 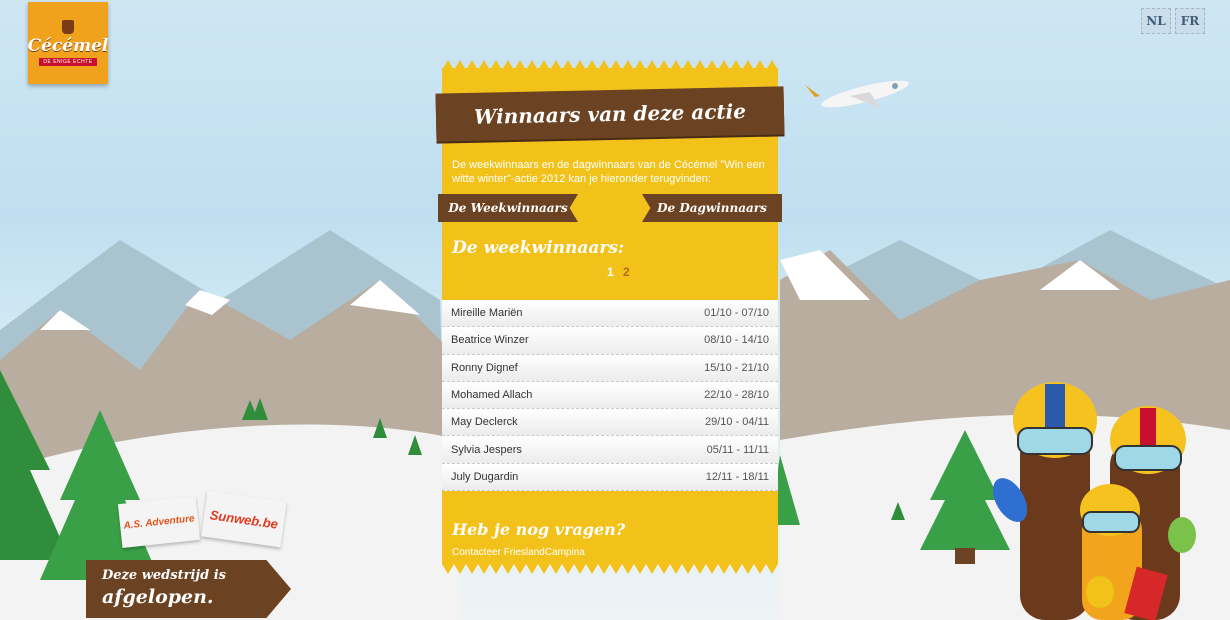 I want to click on cecemel-logo: Cécémel DE ENIGE ECHTE, so click(x=68, y=43).